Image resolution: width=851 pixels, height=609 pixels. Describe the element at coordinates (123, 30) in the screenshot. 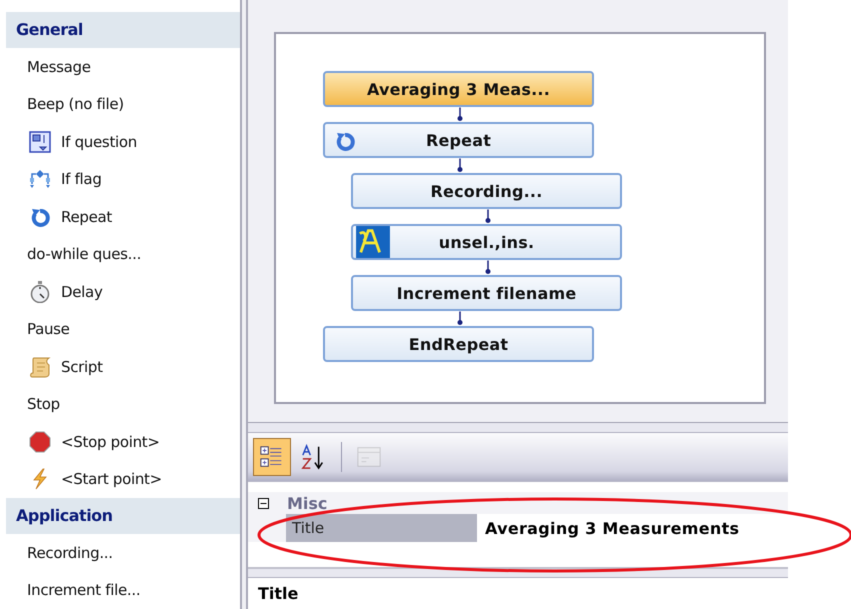

I see `group-header: General` at that location.